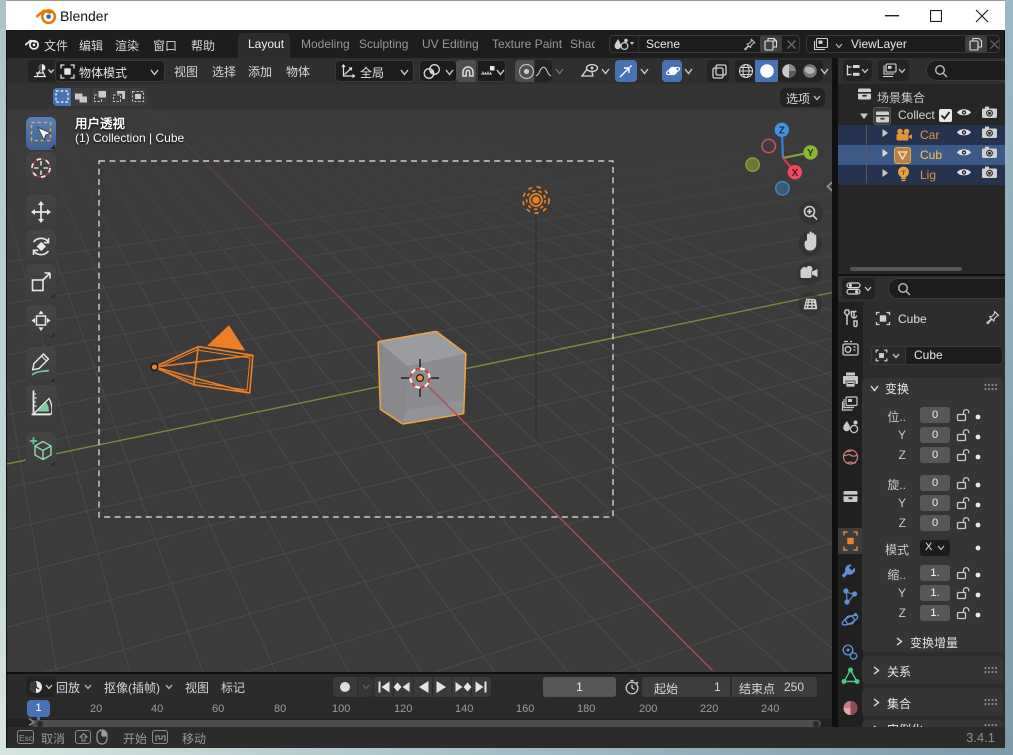 The height and width of the screenshot is (755, 1013). Describe the element at coordinates (810, 153) in the screenshot. I see `svg-text: Y` at that location.